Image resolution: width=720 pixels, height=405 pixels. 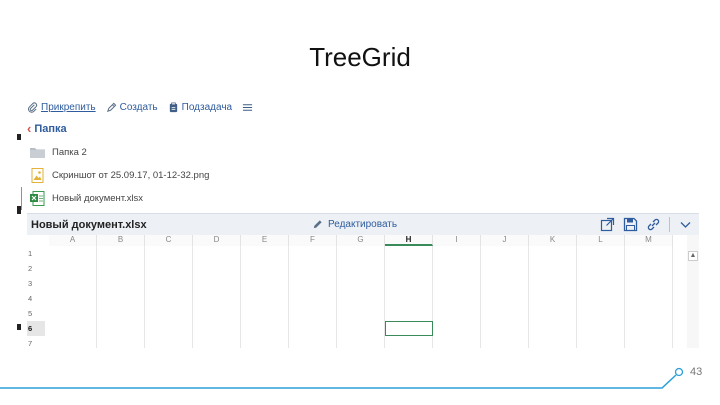 What do you see at coordinates (89, 224) in the screenshot?
I see `sheet-title: Новый документ.xlsx` at bounding box center [89, 224].